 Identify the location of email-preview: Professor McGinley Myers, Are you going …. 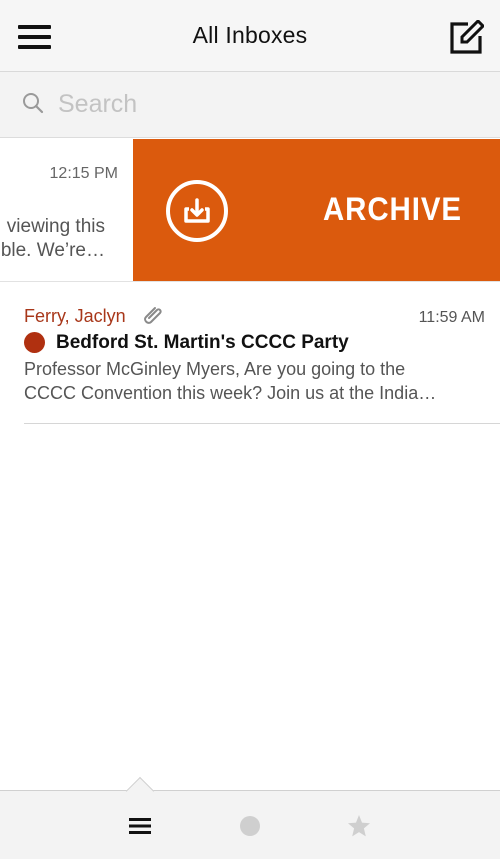
(254, 381).